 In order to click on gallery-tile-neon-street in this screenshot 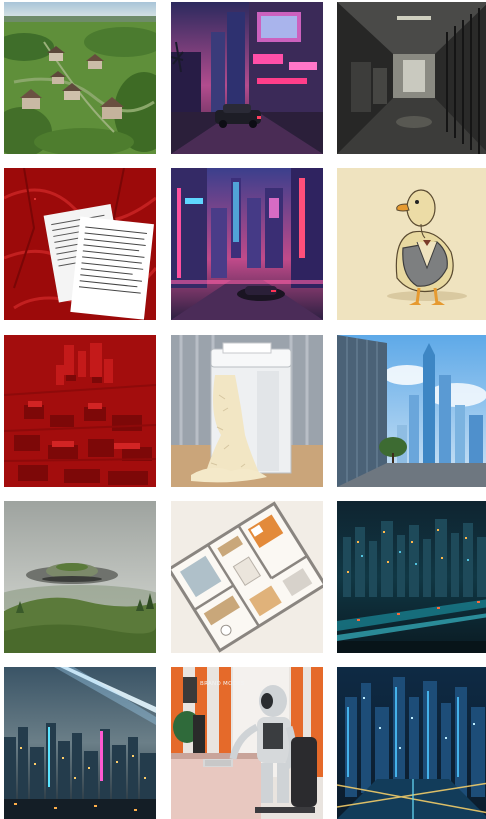, I will do `click(247, 78)`.